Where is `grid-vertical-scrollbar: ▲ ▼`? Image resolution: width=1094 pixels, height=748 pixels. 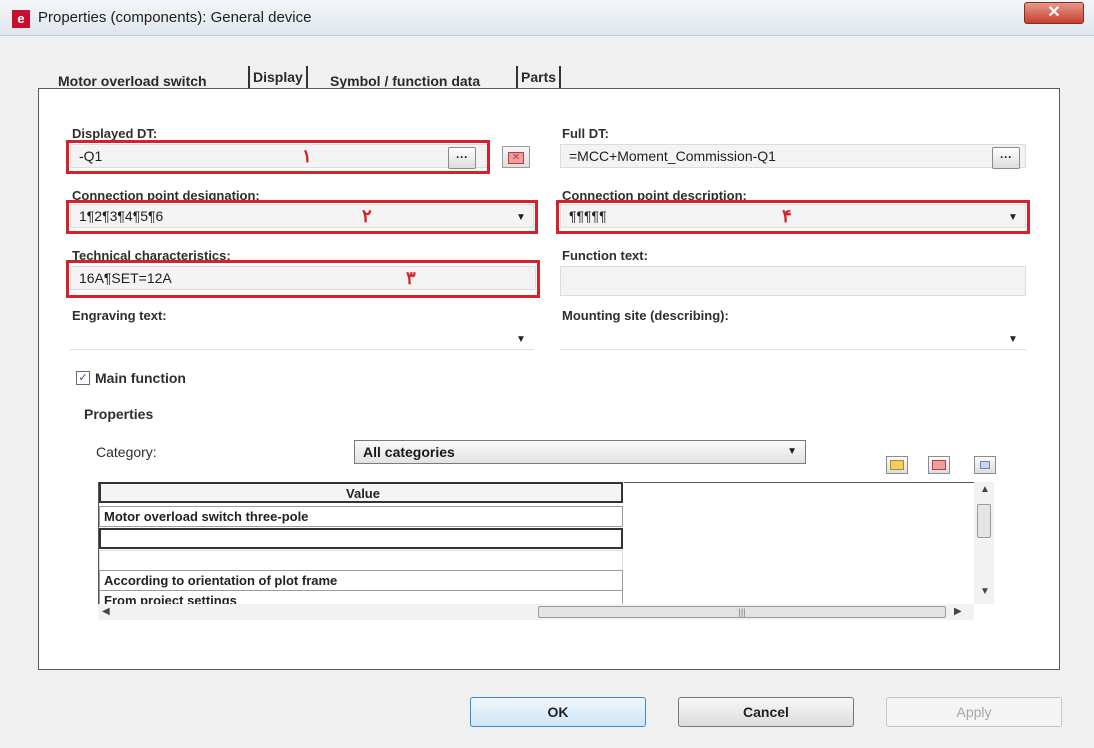 grid-vertical-scrollbar: ▲ ▼ is located at coordinates (984, 543).